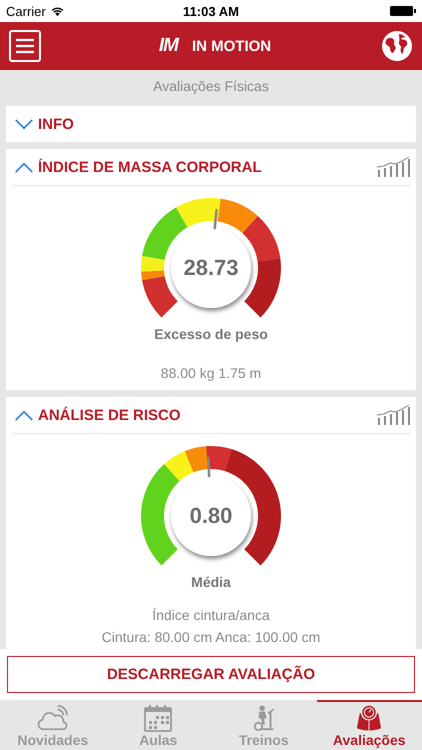 This screenshot has height=750, width=422. What do you see at coordinates (211, 674) in the screenshot?
I see `download-button: DESCARREGAR AVALIAÇÃO` at bounding box center [211, 674].